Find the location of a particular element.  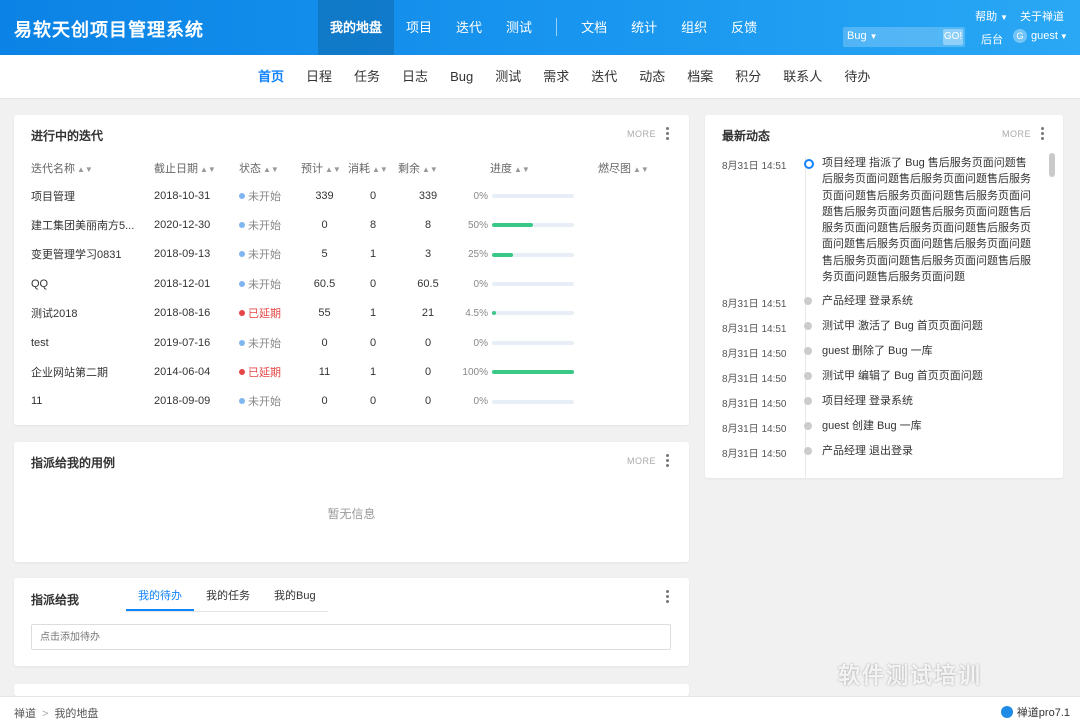

subnav-story: 需求 is located at coordinates (556, 77).